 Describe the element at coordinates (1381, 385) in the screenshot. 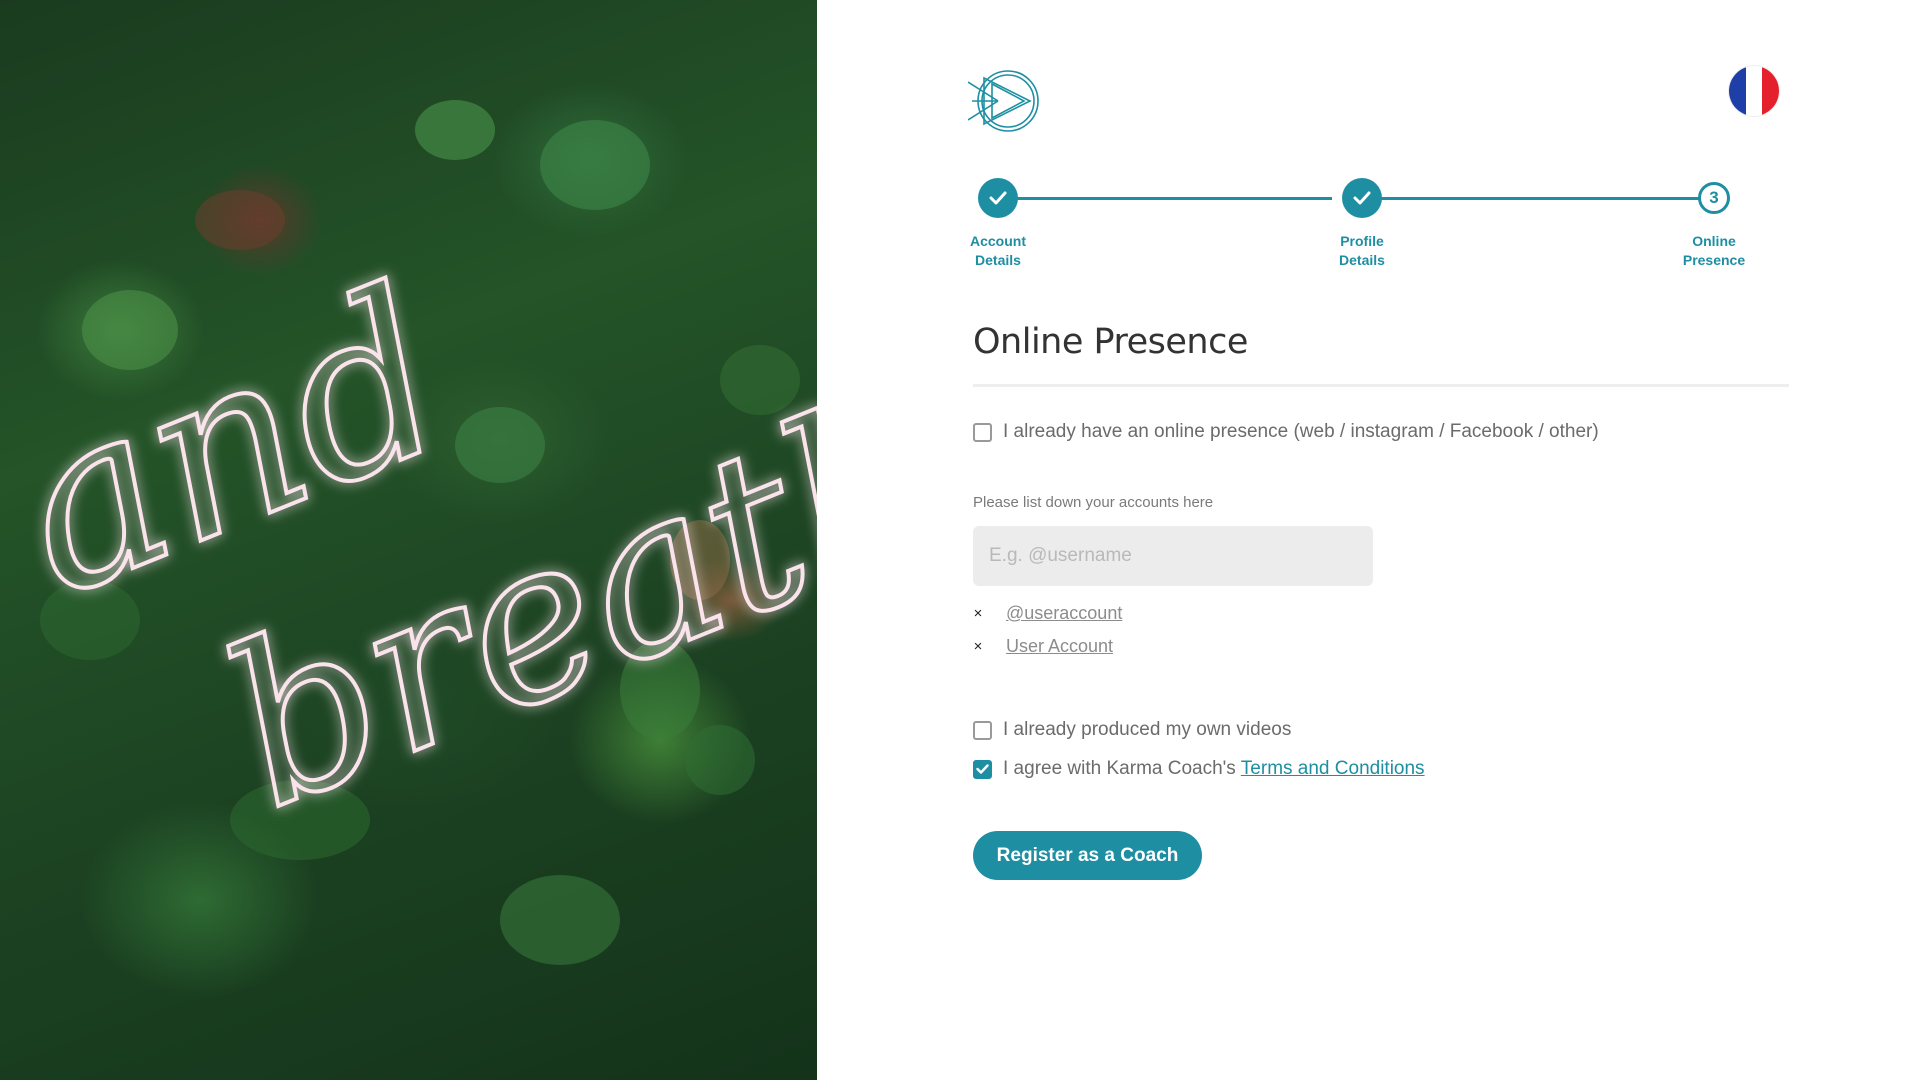

I see `title-divider` at that location.